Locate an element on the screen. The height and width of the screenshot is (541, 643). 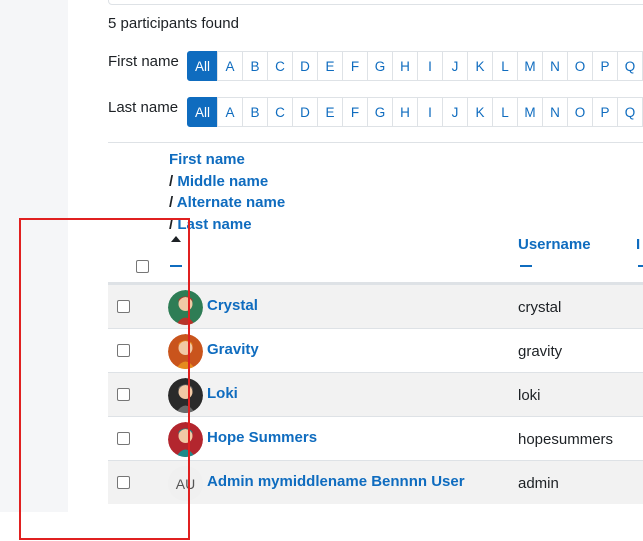
first-name-letter-d: D is located at coordinates (305, 66).